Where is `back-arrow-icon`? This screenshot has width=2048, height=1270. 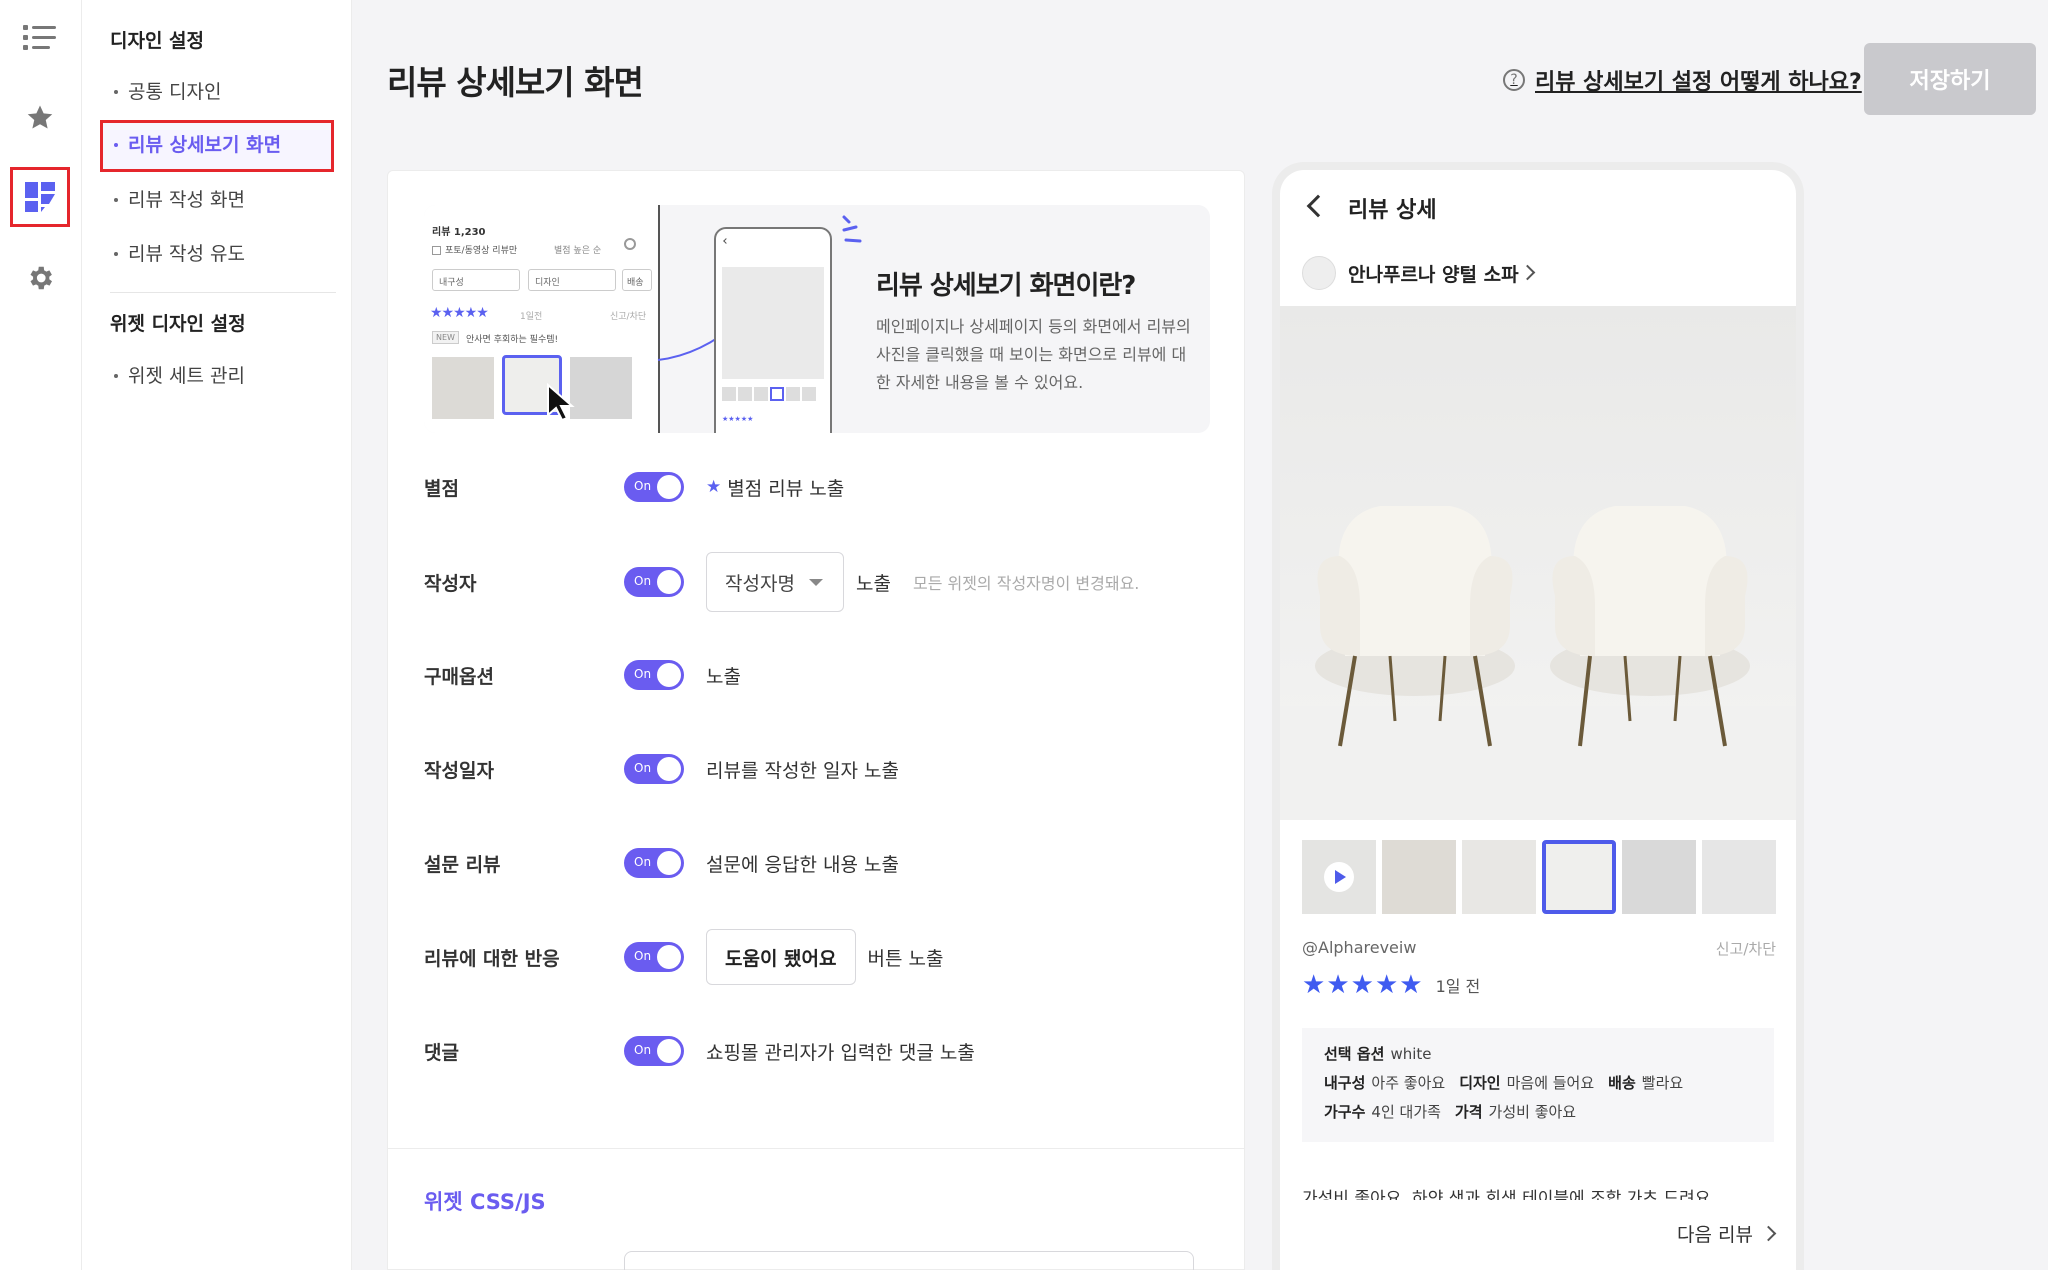
back-arrow-icon is located at coordinates (1318, 206).